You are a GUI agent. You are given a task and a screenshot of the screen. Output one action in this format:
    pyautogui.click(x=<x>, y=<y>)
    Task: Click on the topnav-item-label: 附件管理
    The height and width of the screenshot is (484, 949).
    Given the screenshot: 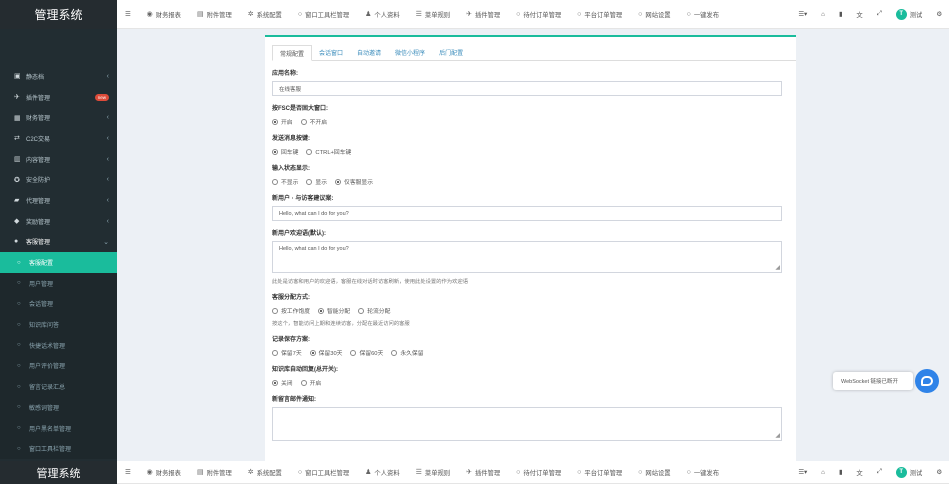 What is the action you would take?
    pyautogui.click(x=219, y=15)
    